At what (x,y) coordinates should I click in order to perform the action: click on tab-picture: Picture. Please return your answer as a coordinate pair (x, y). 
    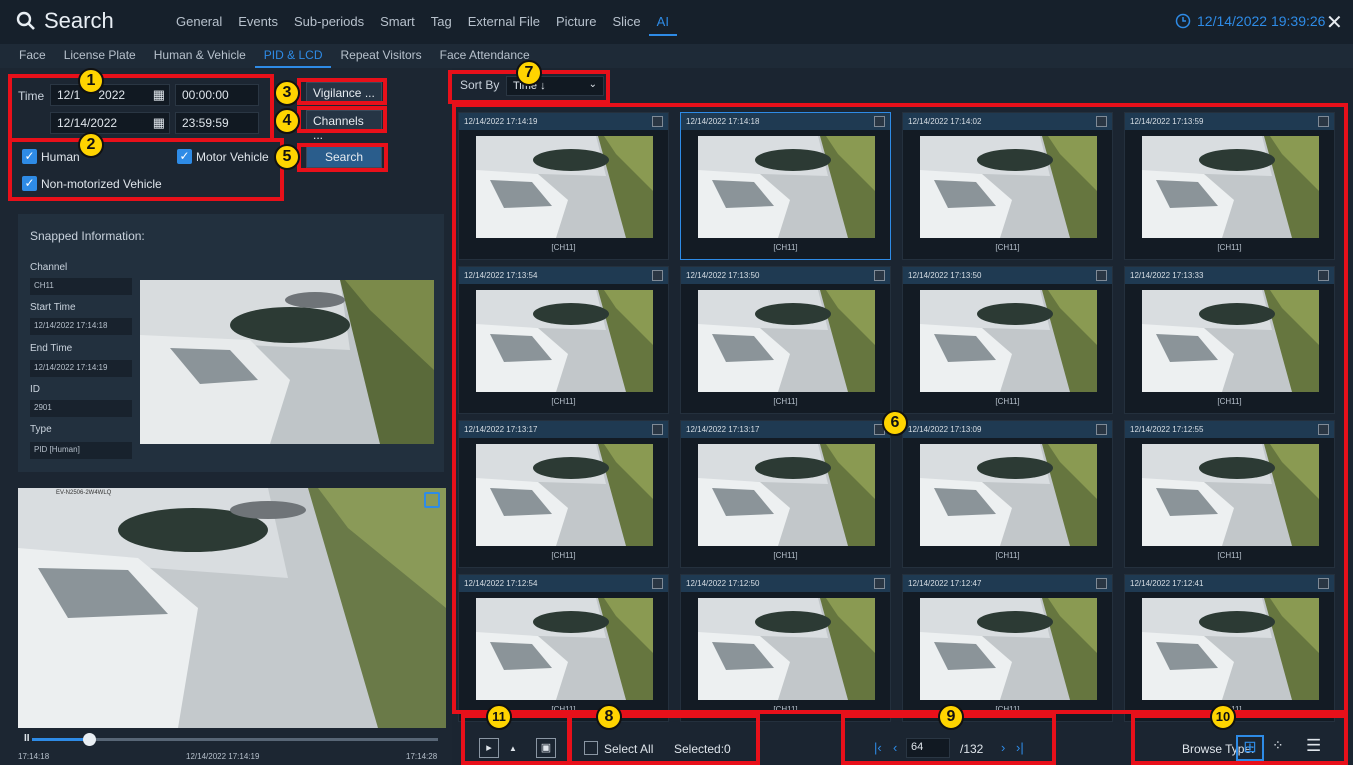
    Looking at the image, I should click on (576, 25).